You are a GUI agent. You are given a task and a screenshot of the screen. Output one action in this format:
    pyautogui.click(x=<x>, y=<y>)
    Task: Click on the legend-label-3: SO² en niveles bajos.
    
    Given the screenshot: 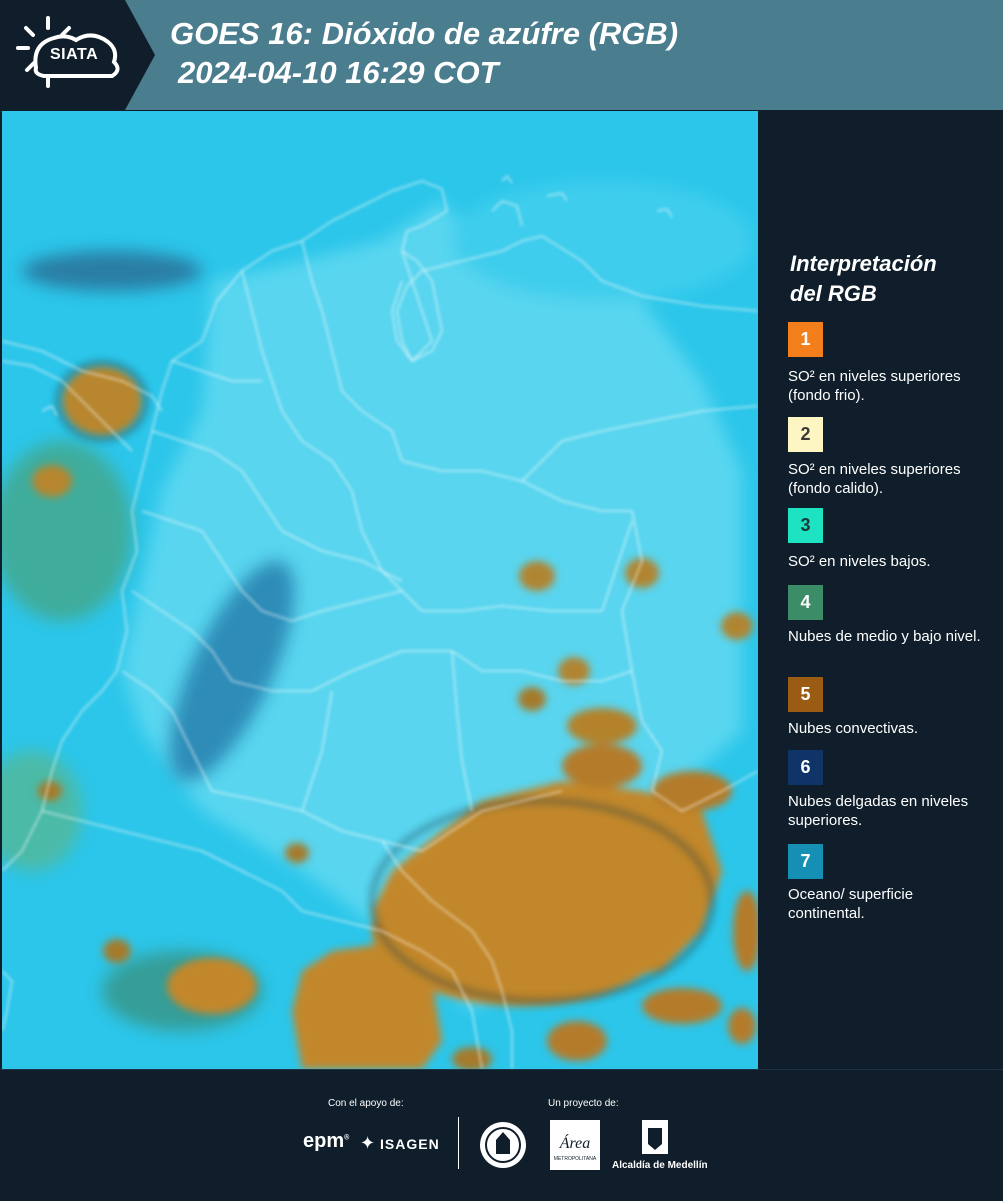 What is the action you would take?
    pyautogui.click(x=859, y=561)
    